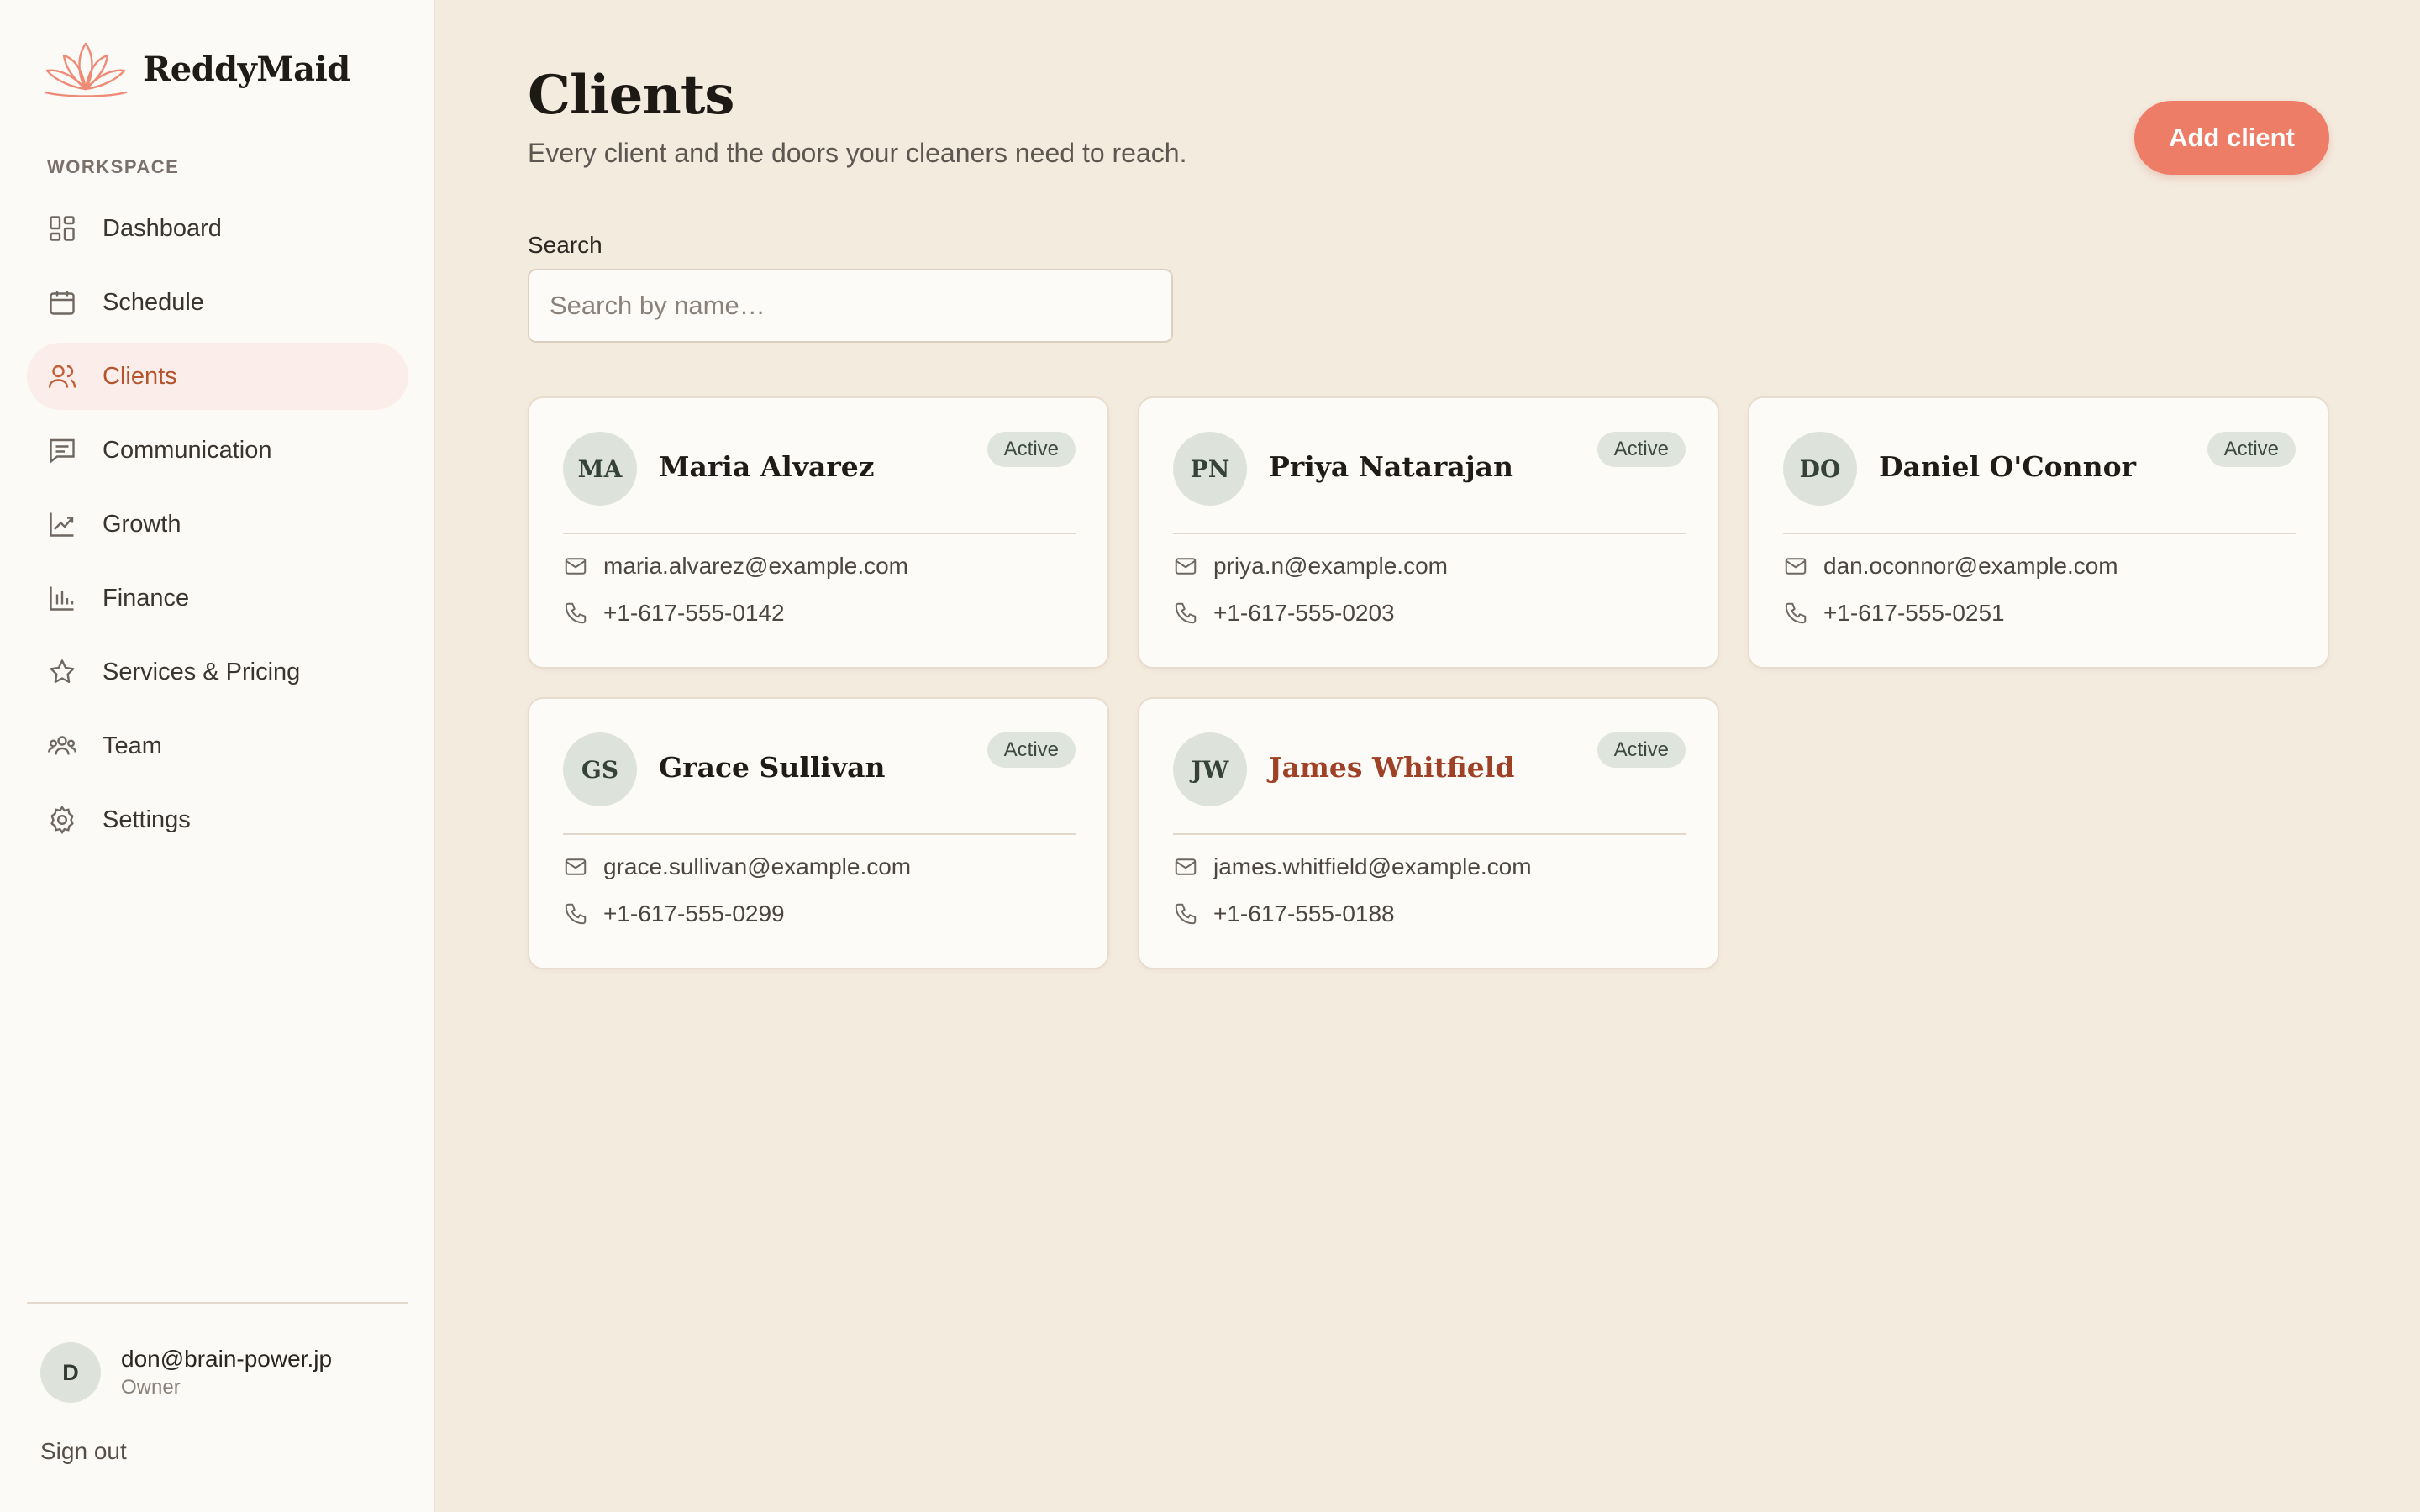 This screenshot has height=1512, width=2420. I want to click on users-icon, so click(62, 376).